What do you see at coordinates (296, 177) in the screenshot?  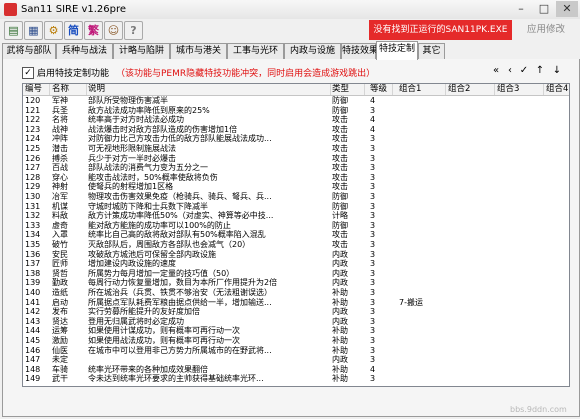 I see `table-row: 128 穿心 能攻击战法时，50%概率使敌将负伤 攻击 3` at bounding box center [296, 177].